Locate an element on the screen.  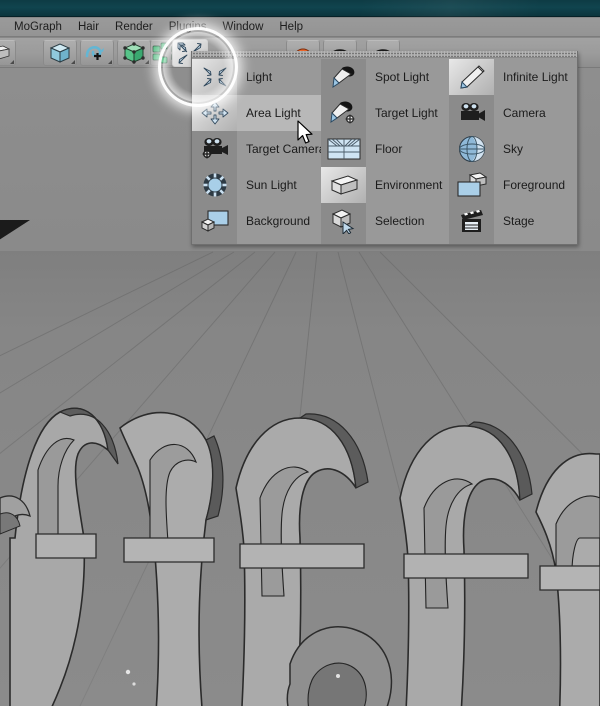
menu-item-selection: Selection is located at coordinates (385, 221).